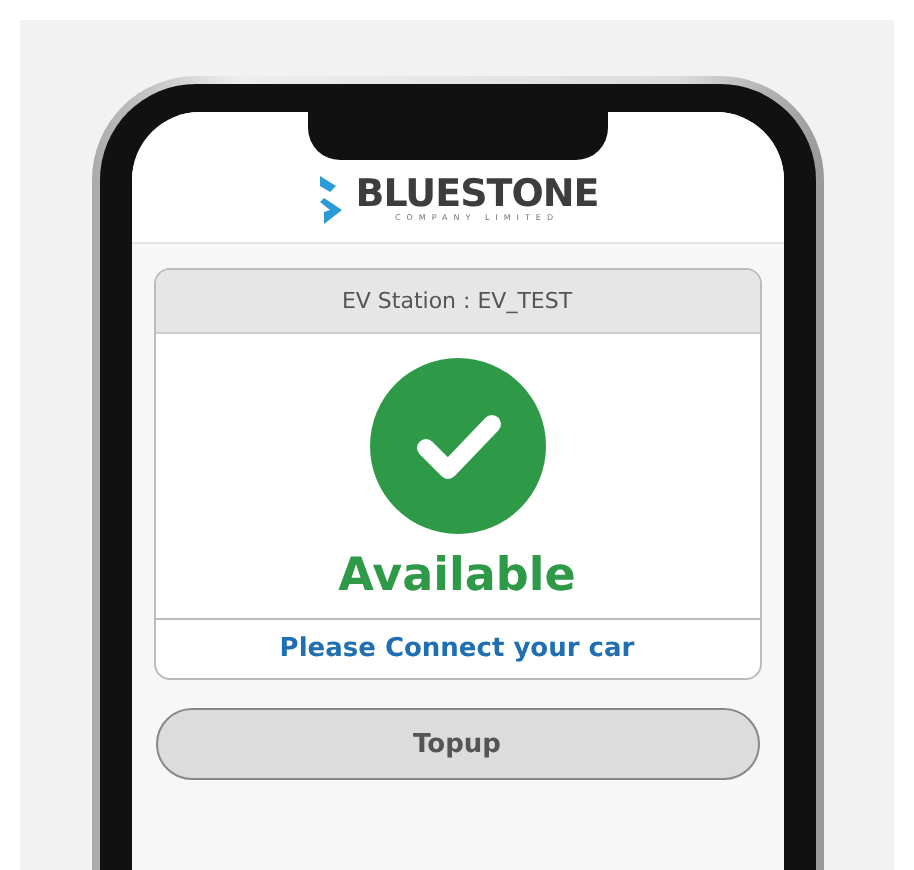 The image size is (914, 870). I want to click on connect-message: Please Connect your car, so click(457, 650).